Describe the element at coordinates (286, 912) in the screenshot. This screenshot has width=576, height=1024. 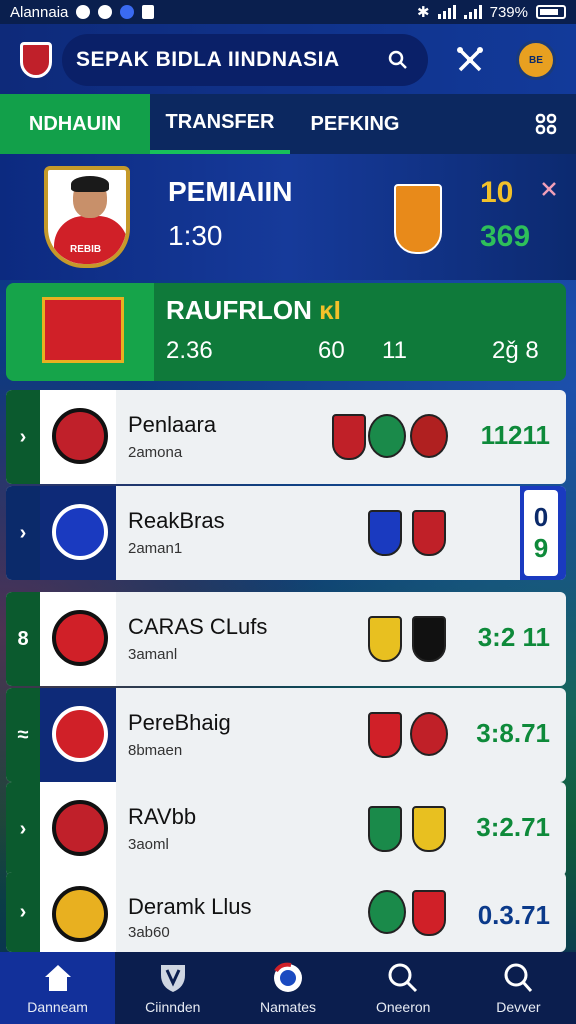
I see `club-row: › Deramk Llus 3ab60 0.3.71` at that location.